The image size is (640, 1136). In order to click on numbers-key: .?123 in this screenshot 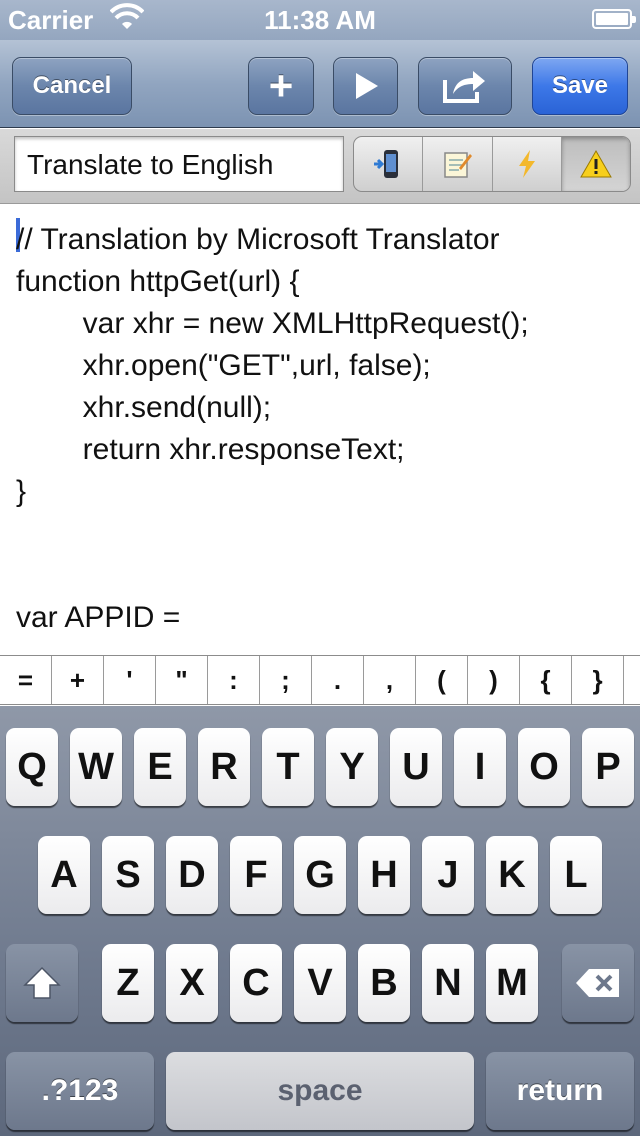, I will do `click(80, 1091)`.